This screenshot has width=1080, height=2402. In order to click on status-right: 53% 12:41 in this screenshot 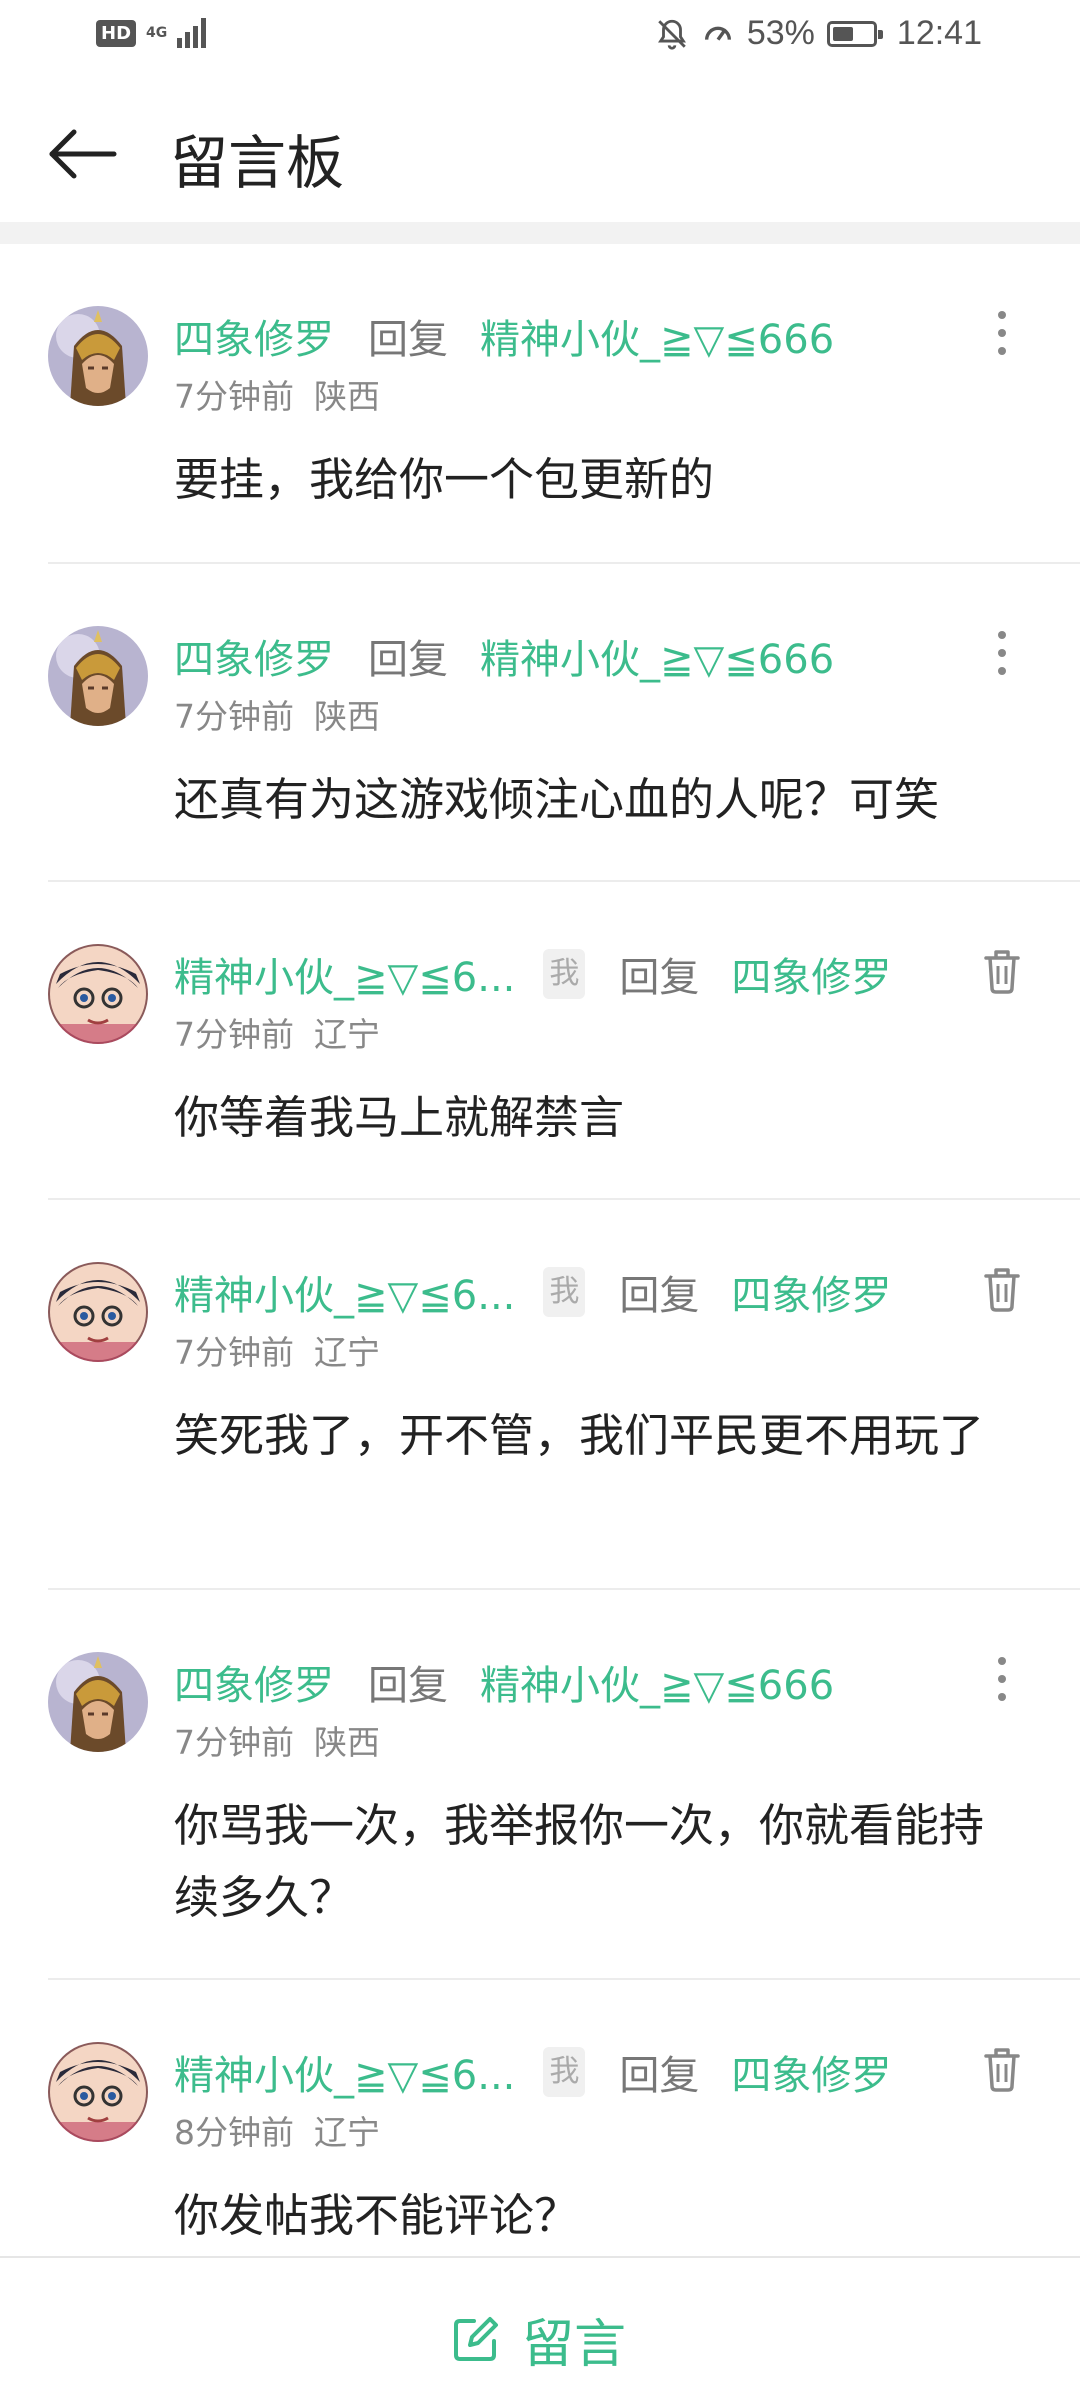, I will do `click(818, 33)`.